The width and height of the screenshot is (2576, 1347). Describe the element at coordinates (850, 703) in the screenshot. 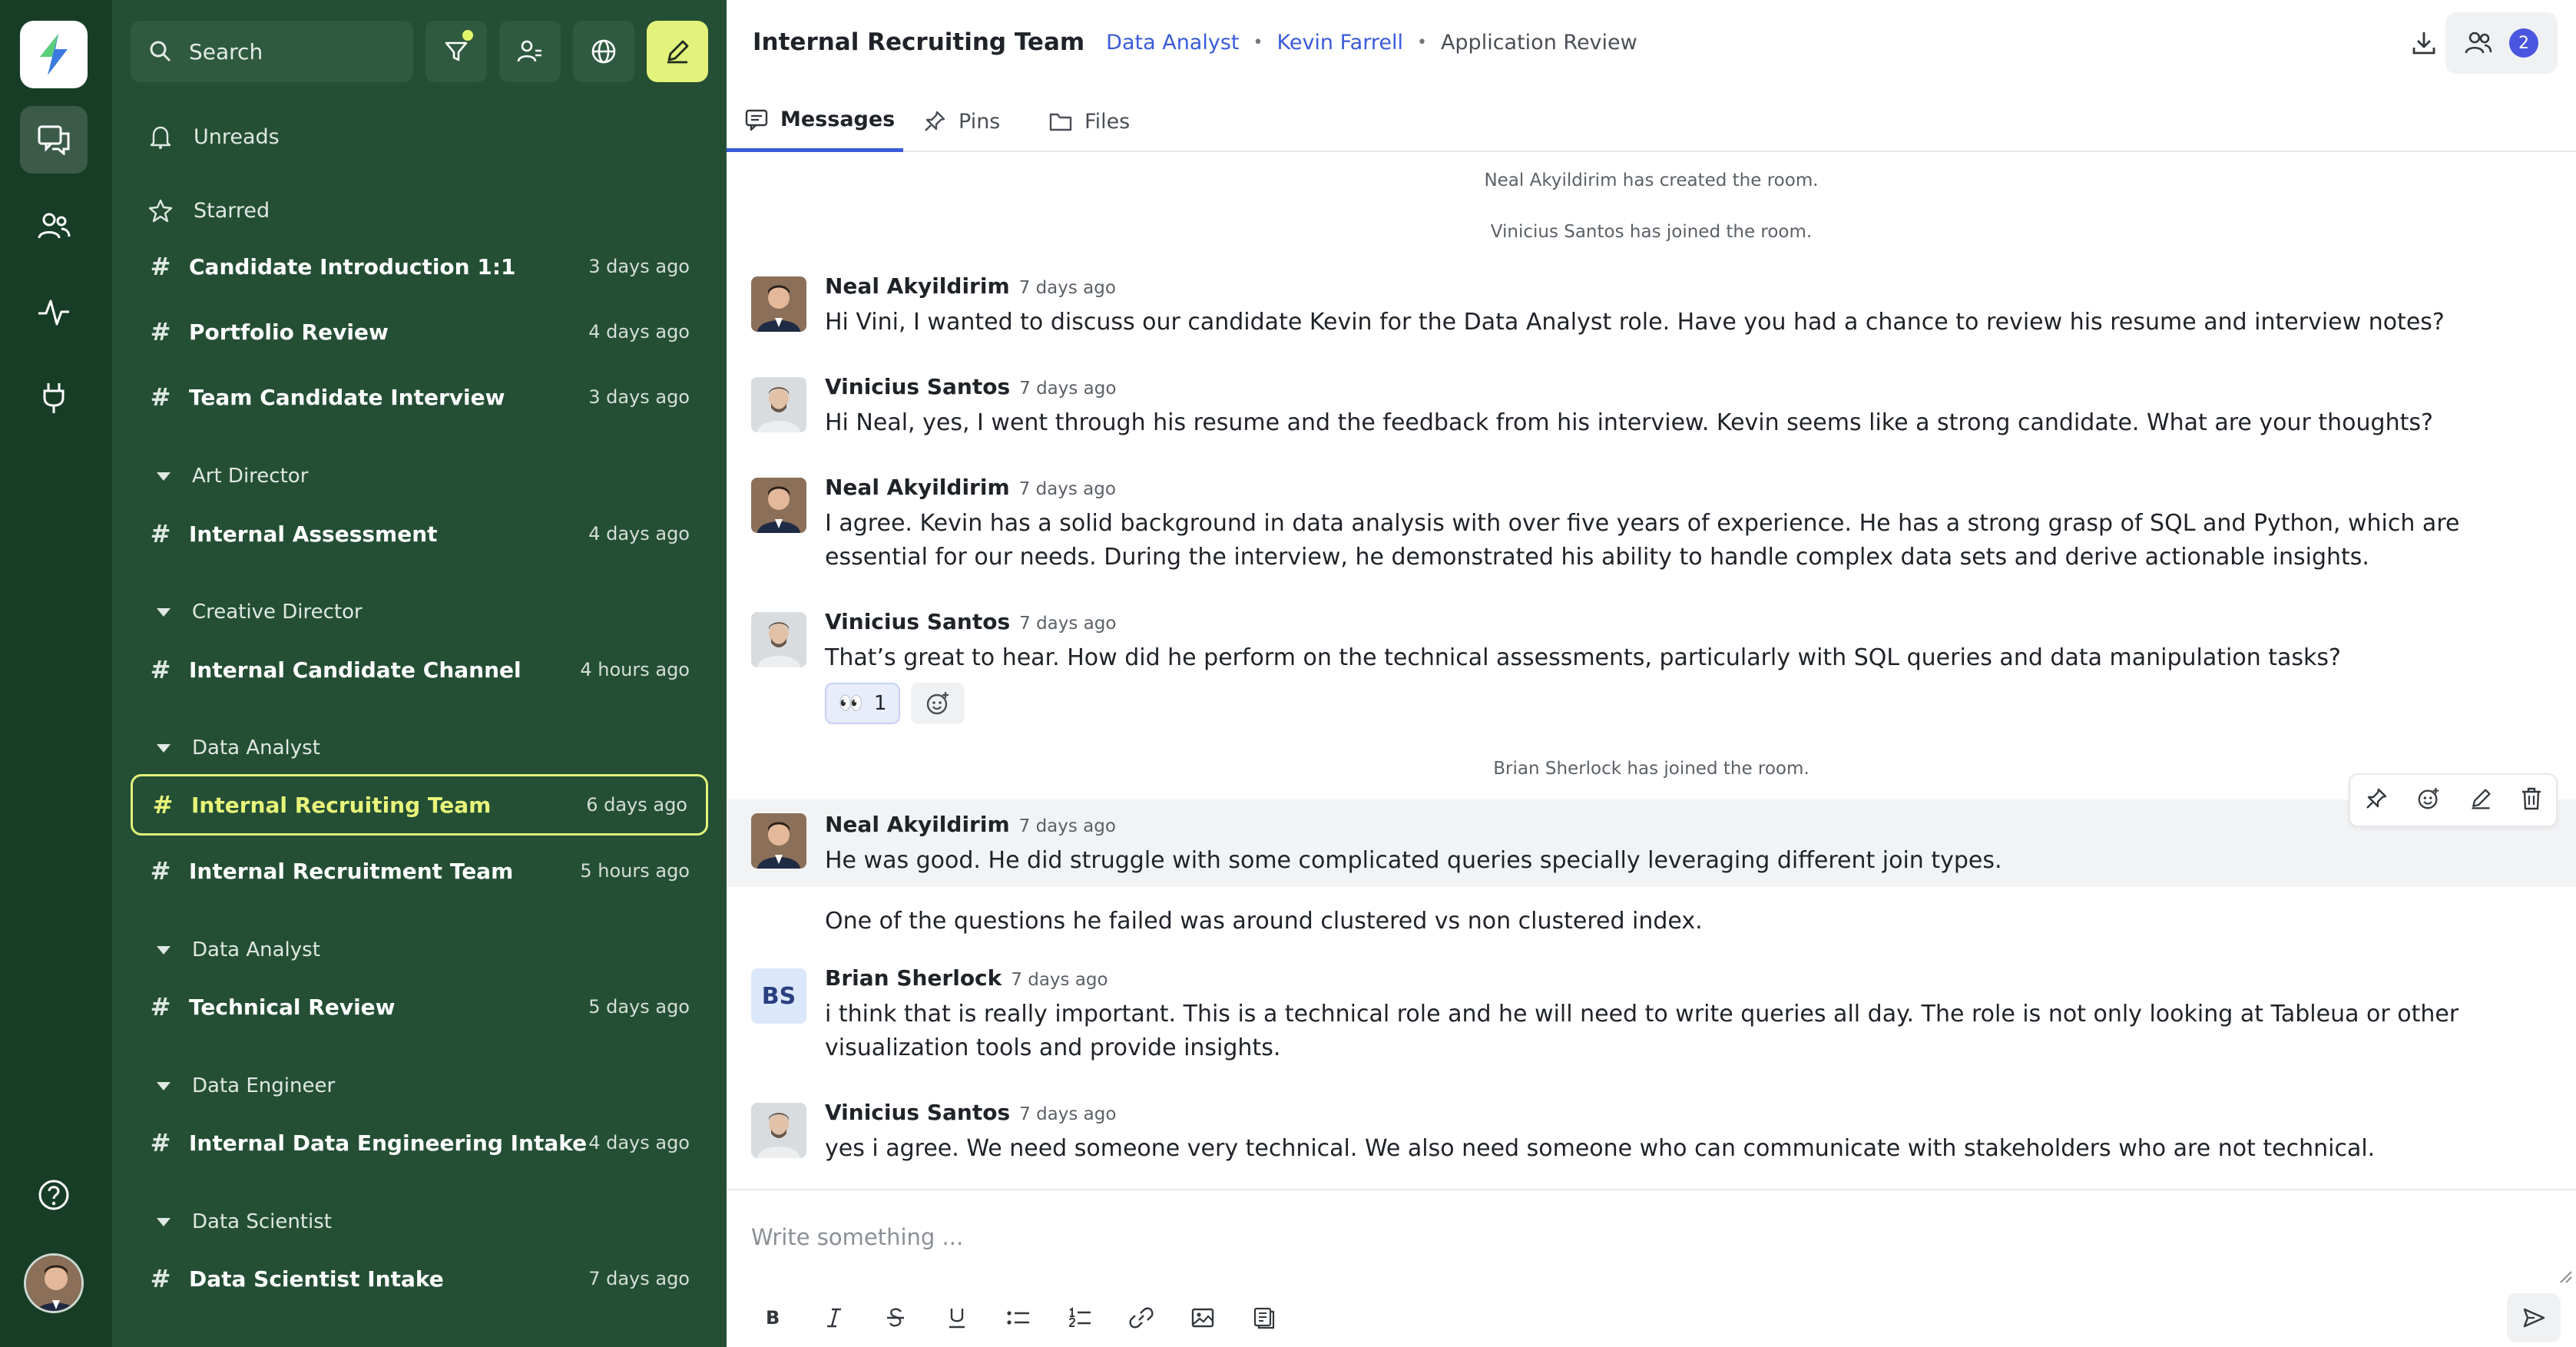

I see `eyes-emoji-icon: 👀` at that location.